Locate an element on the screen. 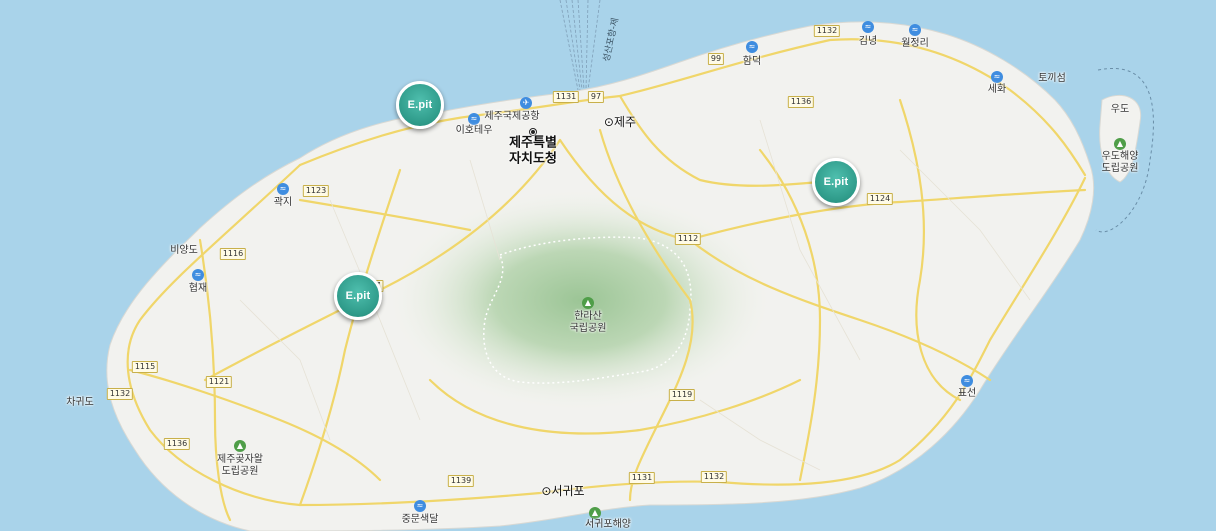 Image resolution: width=1216 pixels, height=531 pixels. place-label-chagwido: 차귀도 is located at coordinates (80, 402).